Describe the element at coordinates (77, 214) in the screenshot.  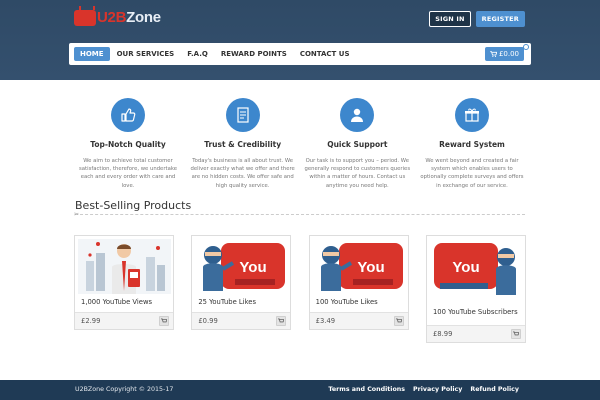
I see `scissors-icon: ✂` at that location.